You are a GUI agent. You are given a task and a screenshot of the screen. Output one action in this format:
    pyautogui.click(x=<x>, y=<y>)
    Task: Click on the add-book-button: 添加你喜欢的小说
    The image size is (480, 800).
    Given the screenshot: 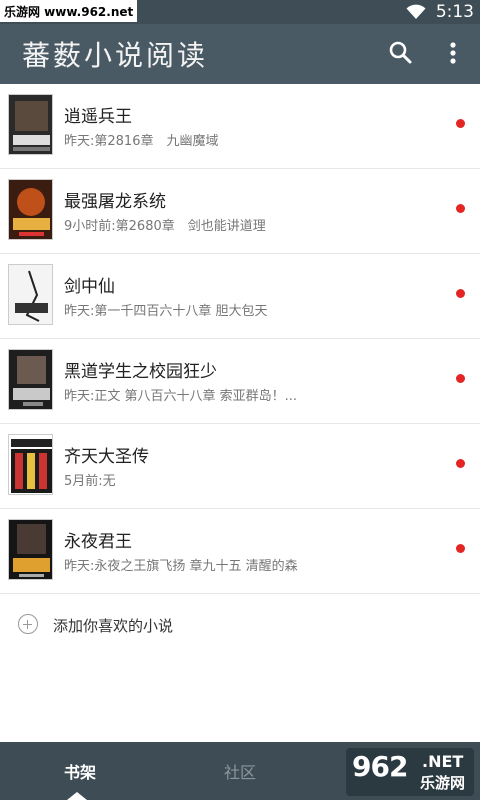 What is the action you would take?
    pyautogui.click(x=240, y=624)
    